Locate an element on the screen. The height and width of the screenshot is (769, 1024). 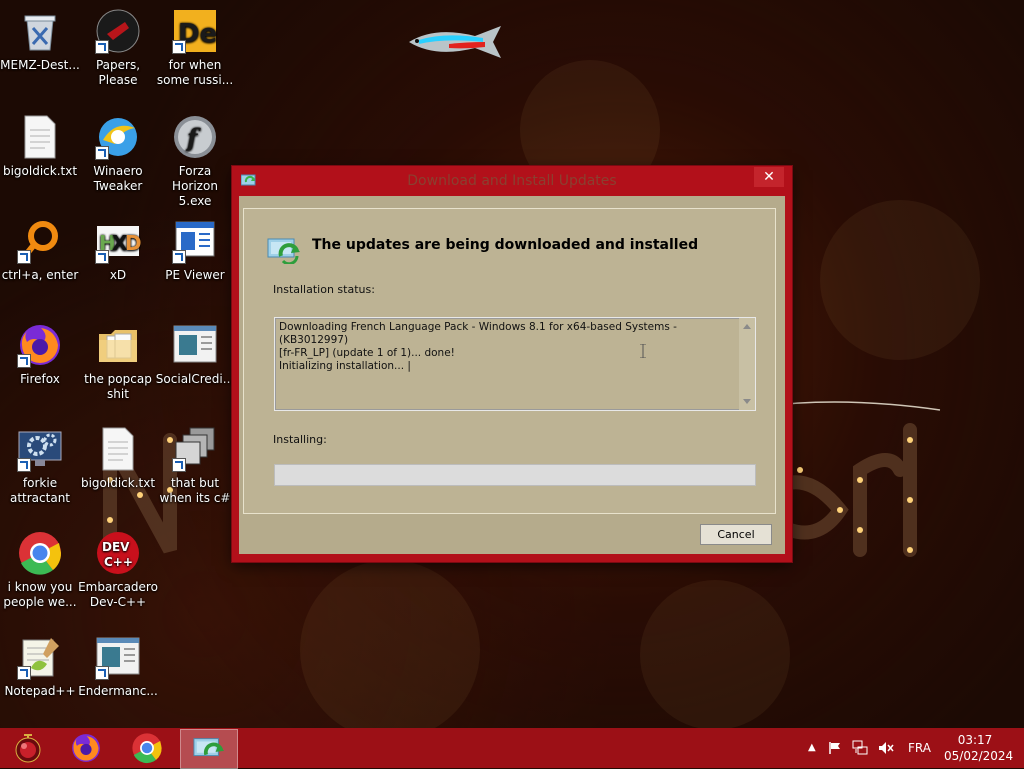
action-center-flag-icon is located at coordinates (835, 748).